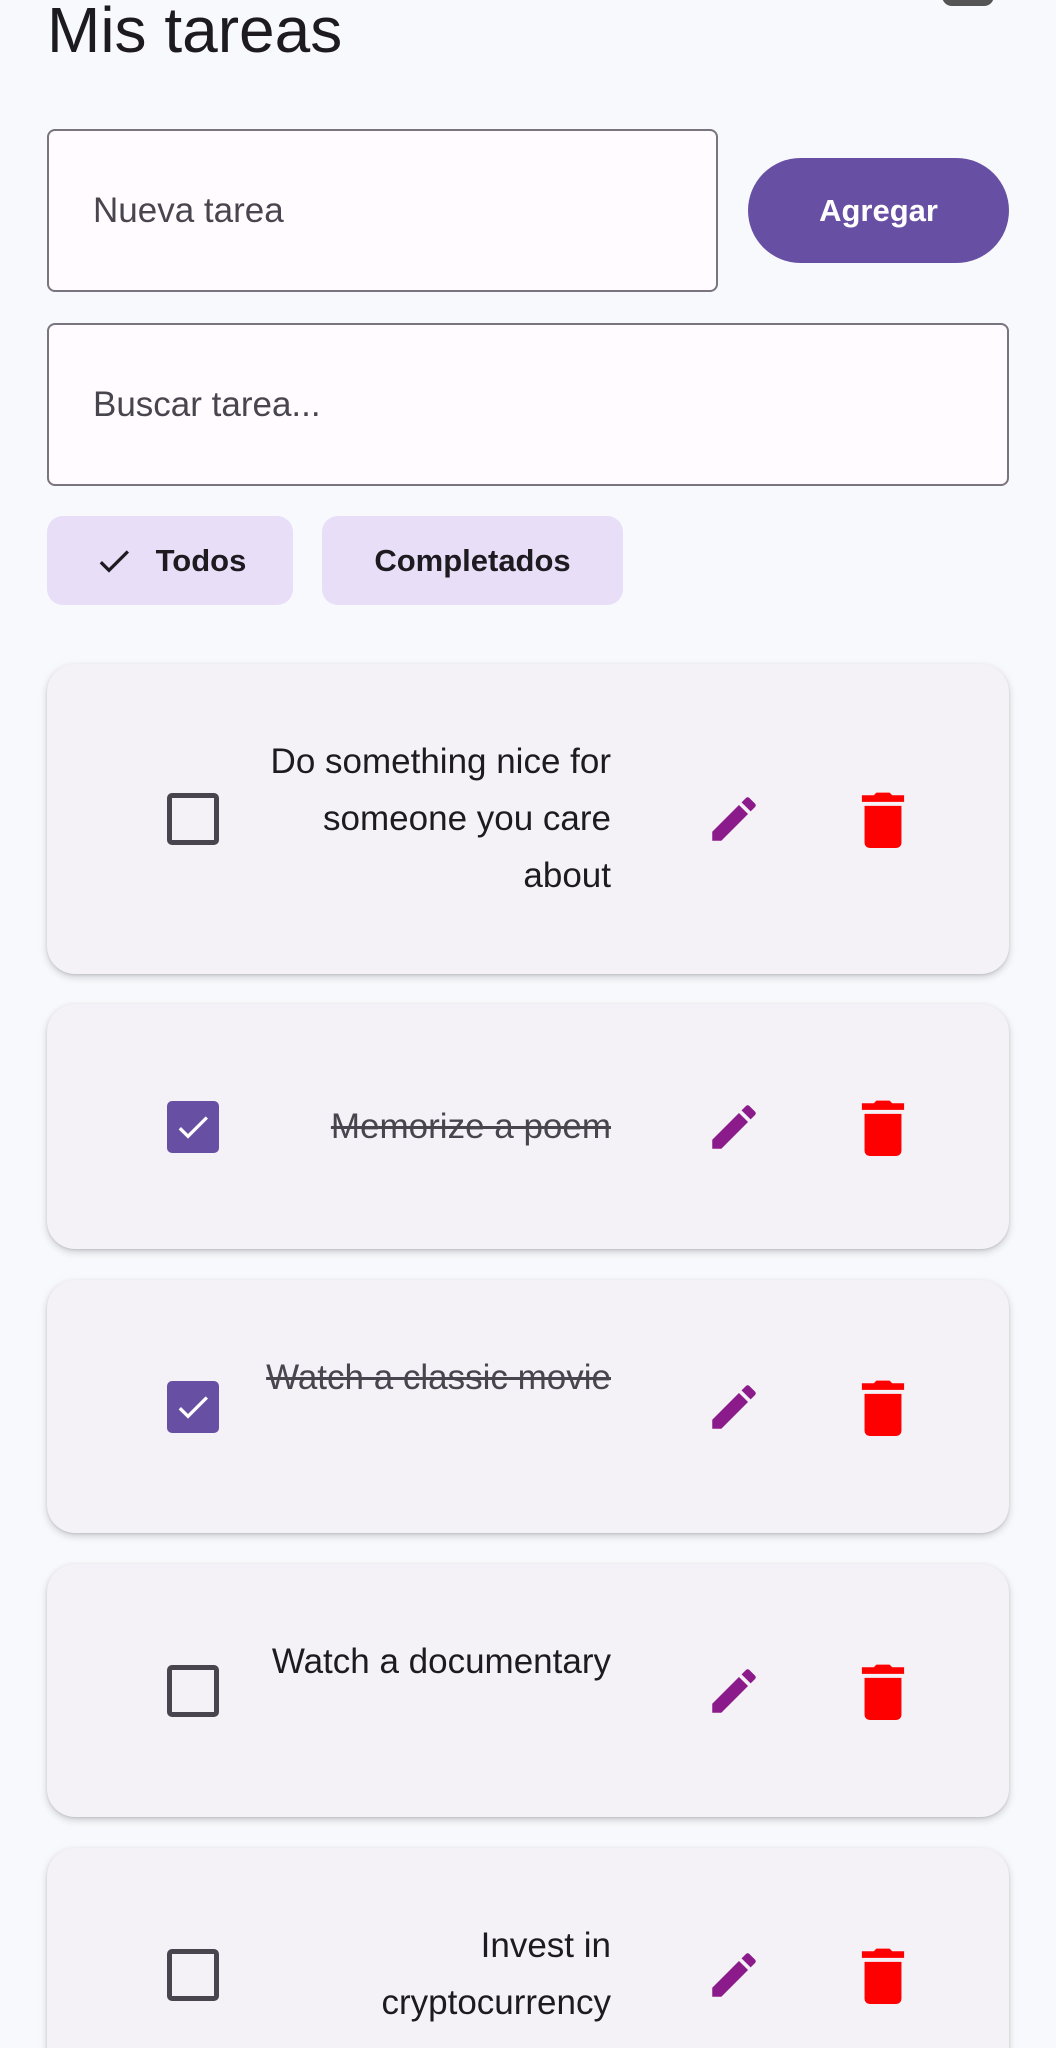  I want to click on task-text: Watch a documentary, so click(441, 1661).